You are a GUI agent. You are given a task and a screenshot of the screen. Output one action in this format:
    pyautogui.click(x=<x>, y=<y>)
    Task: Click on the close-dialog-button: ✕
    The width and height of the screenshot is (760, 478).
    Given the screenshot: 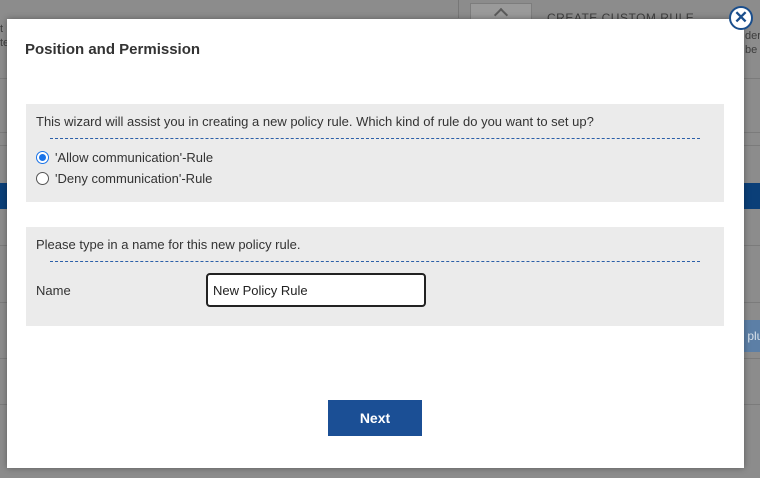 What is the action you would take?
    pyautogui.click(x=741, y=18)
    